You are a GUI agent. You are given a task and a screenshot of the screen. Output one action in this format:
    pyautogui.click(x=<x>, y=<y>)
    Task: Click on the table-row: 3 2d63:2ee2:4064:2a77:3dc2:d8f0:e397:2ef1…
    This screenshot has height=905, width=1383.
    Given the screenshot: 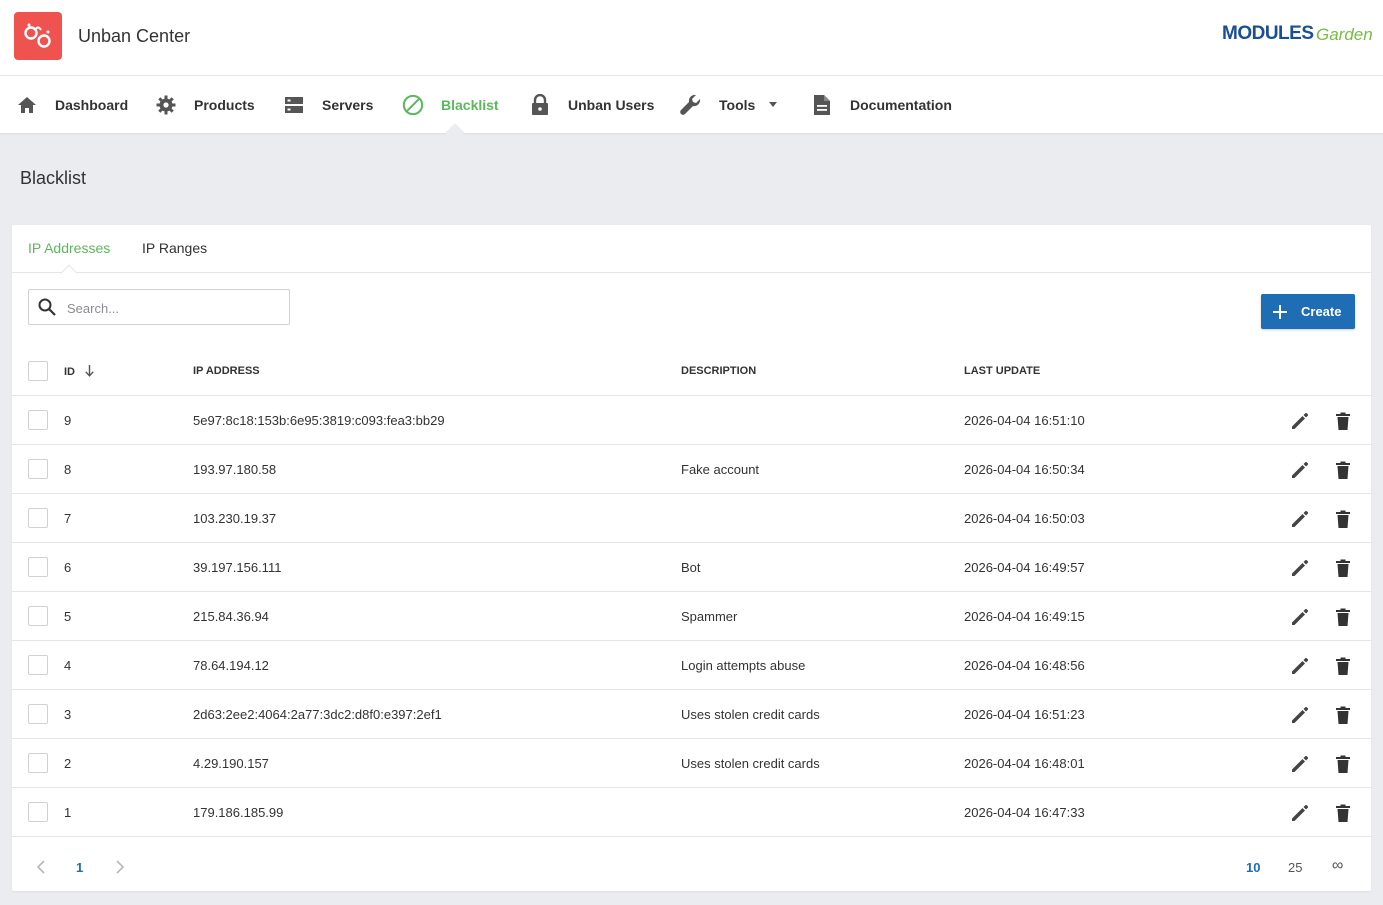 What is the action you would take?
    pyautogui.click(x=691, y=714)
    